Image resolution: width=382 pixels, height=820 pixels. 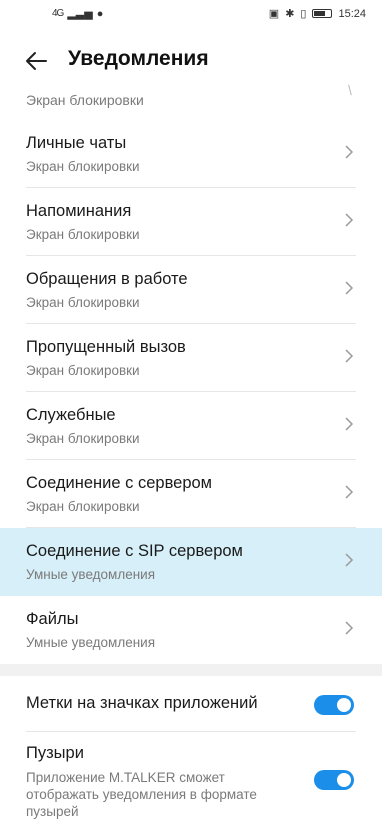 I want to click on vibrate-icon: ▯, so click(x=303, y=14).